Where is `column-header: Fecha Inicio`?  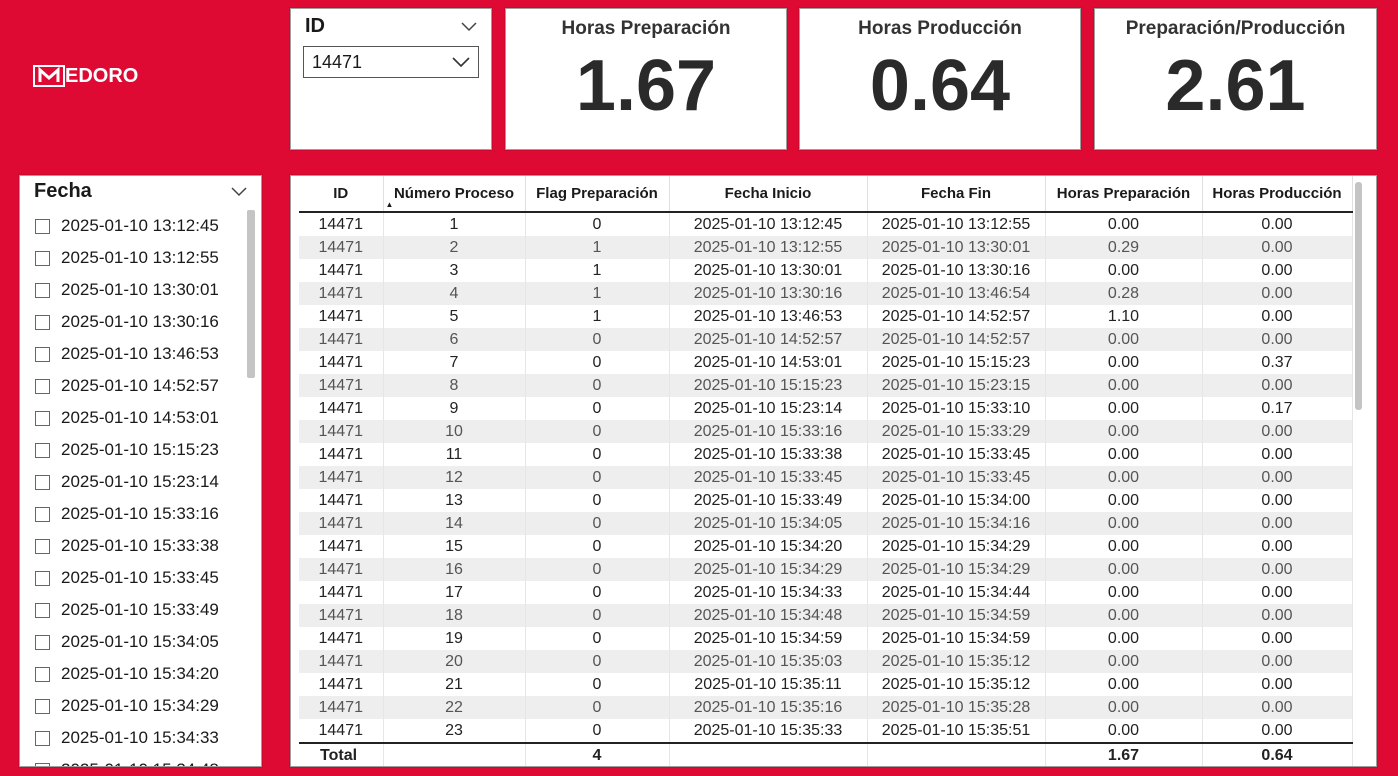
column-header: Fecha Inicio is located at coordinates (768, 194).